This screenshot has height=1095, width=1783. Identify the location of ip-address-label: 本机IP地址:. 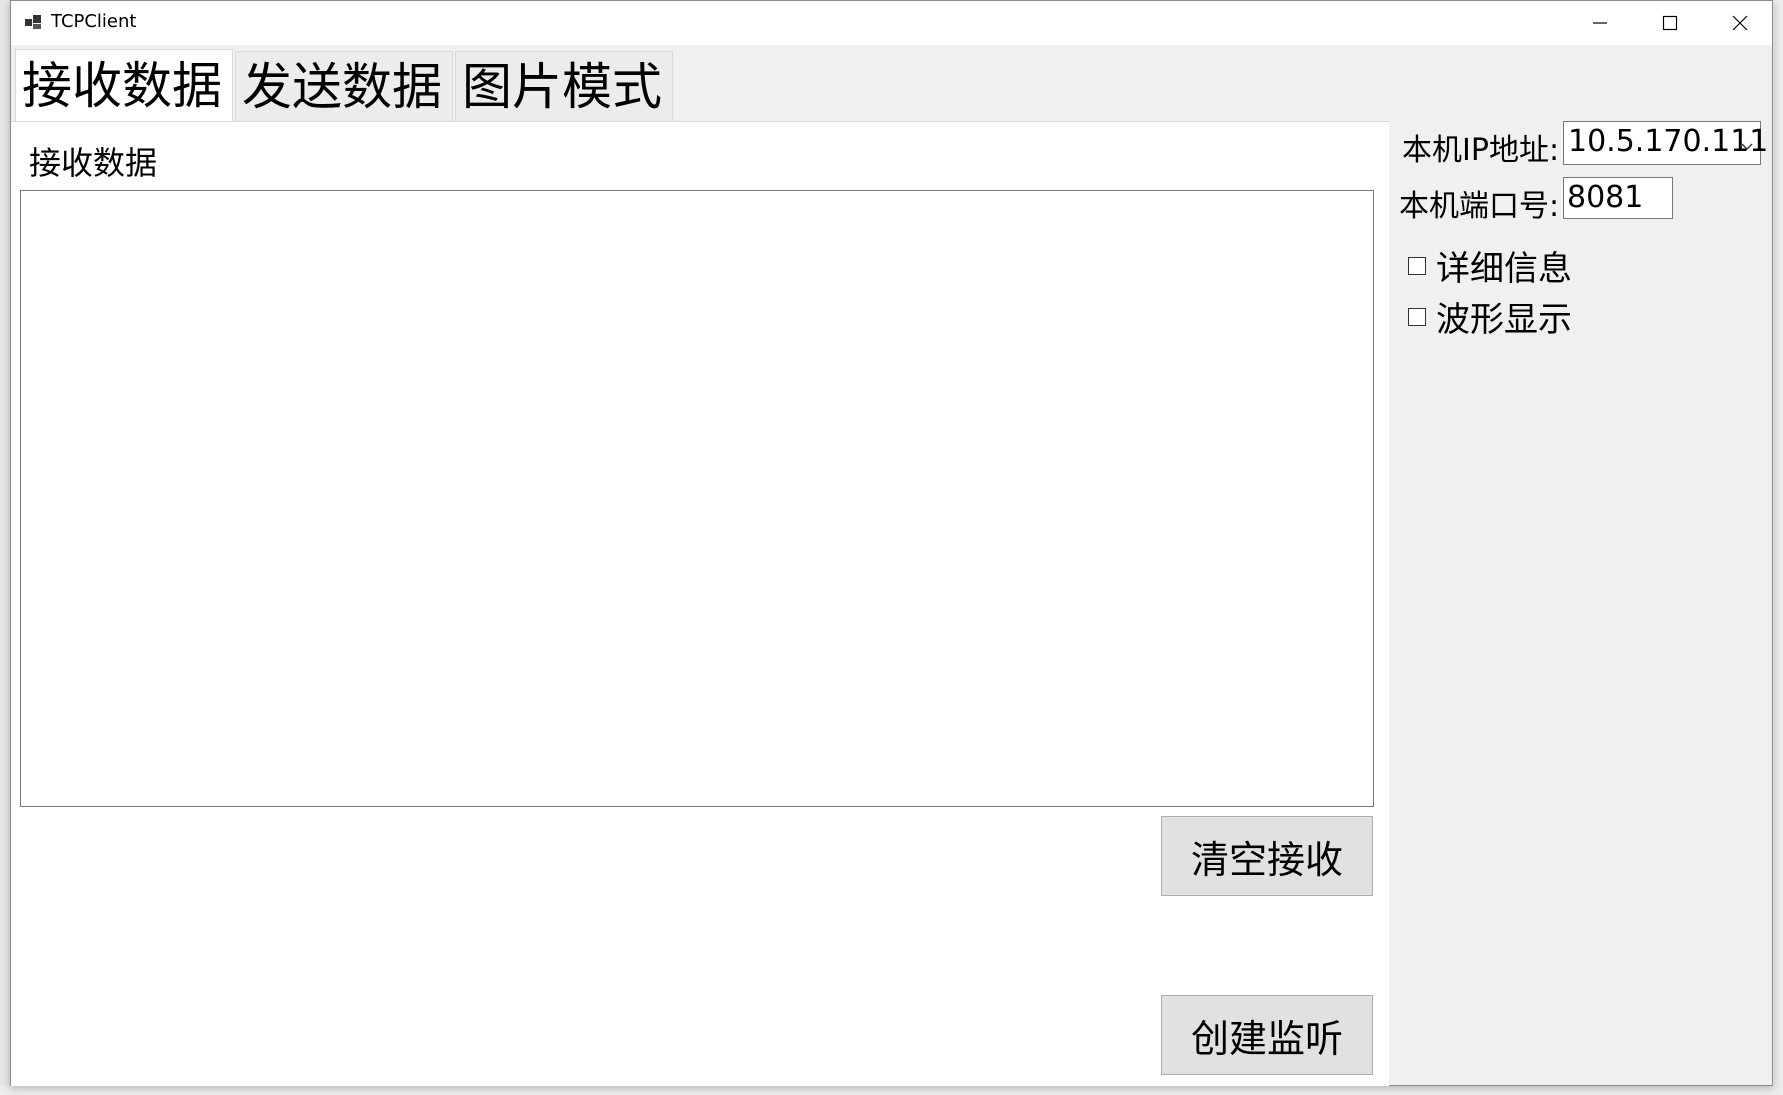
(1481, 150).